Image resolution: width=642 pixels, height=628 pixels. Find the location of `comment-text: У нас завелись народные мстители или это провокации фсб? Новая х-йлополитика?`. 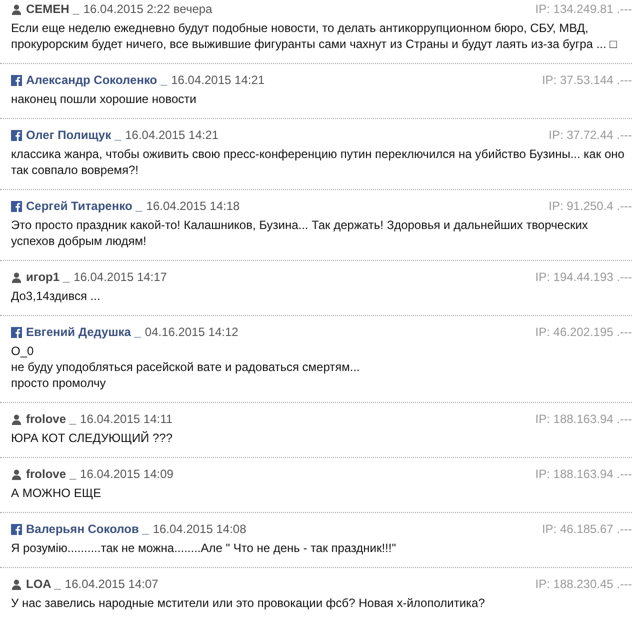

comment-text: У нас завелись народные мстители или это провокации фсб? Новая х-йлополитика? is located at coordinates (248, 603).